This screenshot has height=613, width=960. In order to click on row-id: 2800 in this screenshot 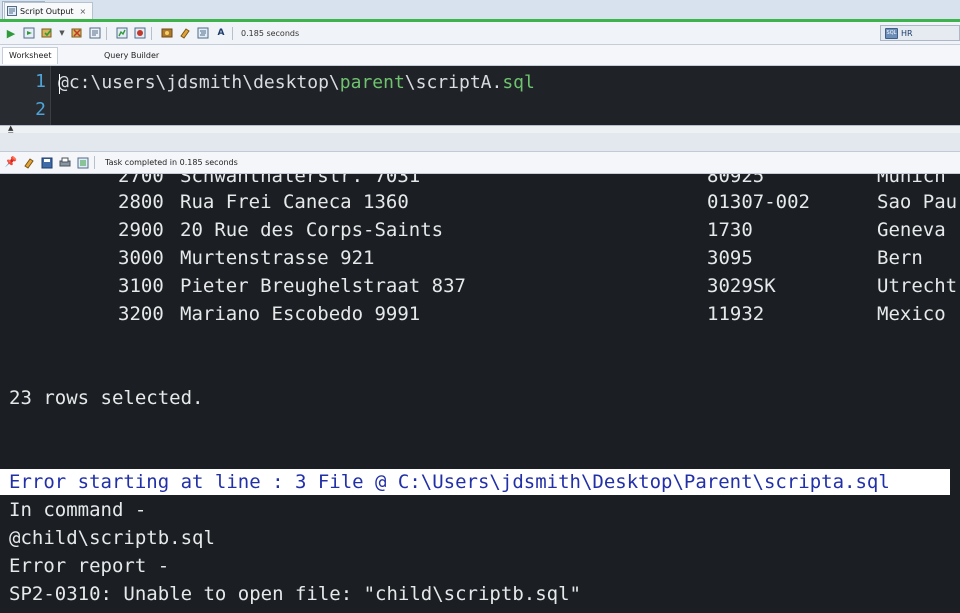, I will do `click(141, 202)`.